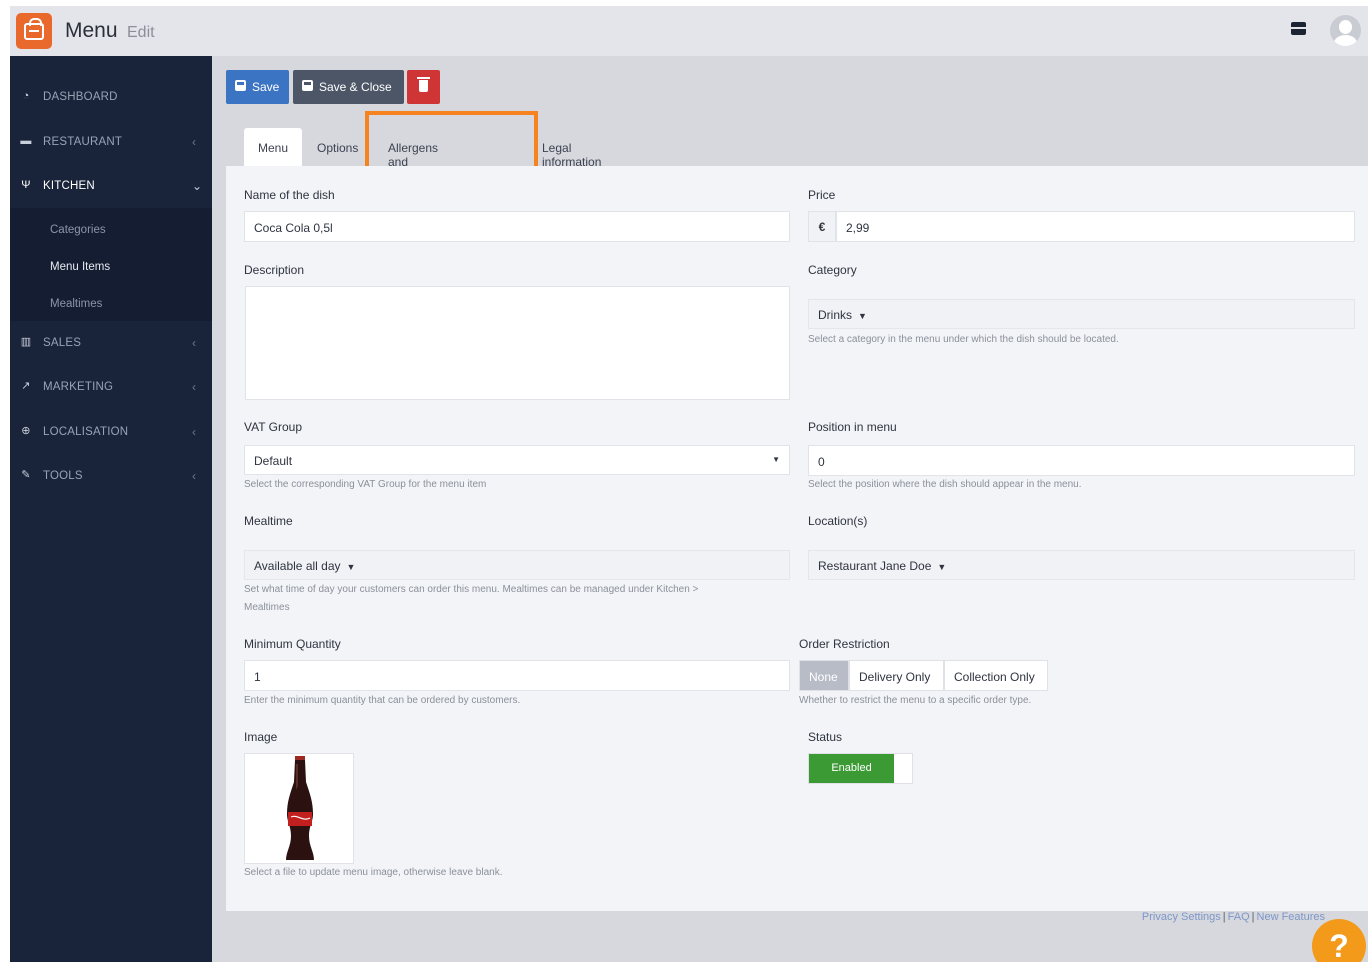 Image resolution: width=1368 pixels, height=962 pixels. Describe the element at coordinates (1339, 940) in the screenshot. I see `help-icon: ?` at that location.